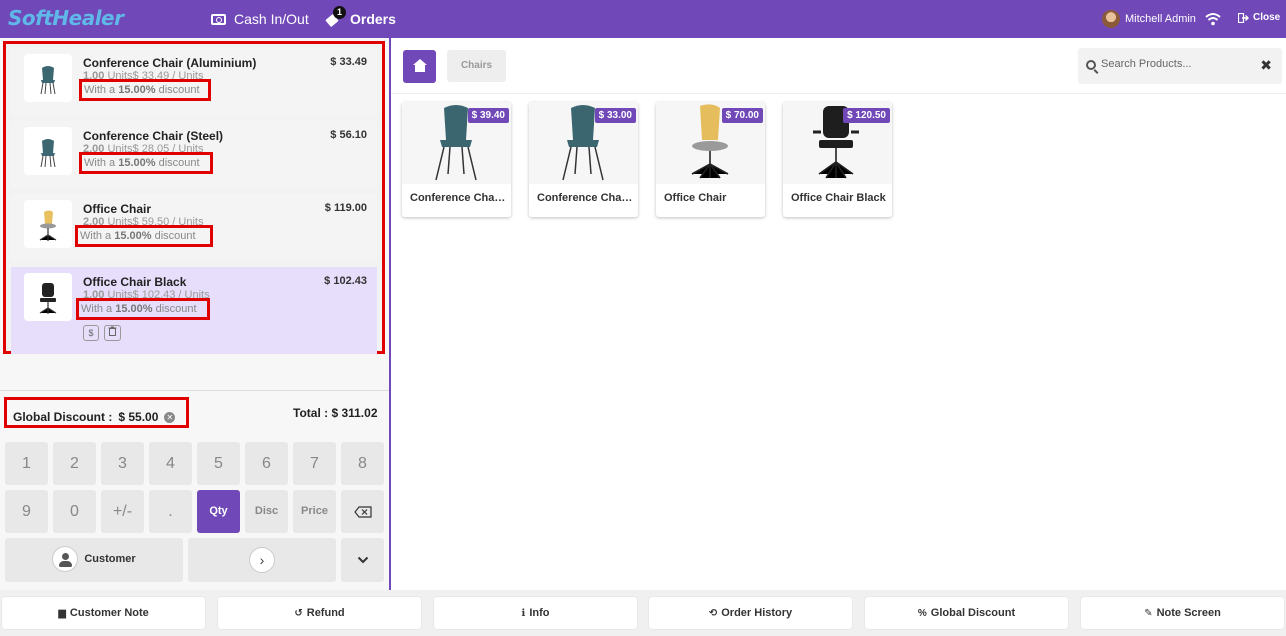 The width and height of the screenshot is (1286, 636). Describe the element at coordinates (742, 115) in the screenshot. I see `product-price-tag: $ 70.00` at that location.